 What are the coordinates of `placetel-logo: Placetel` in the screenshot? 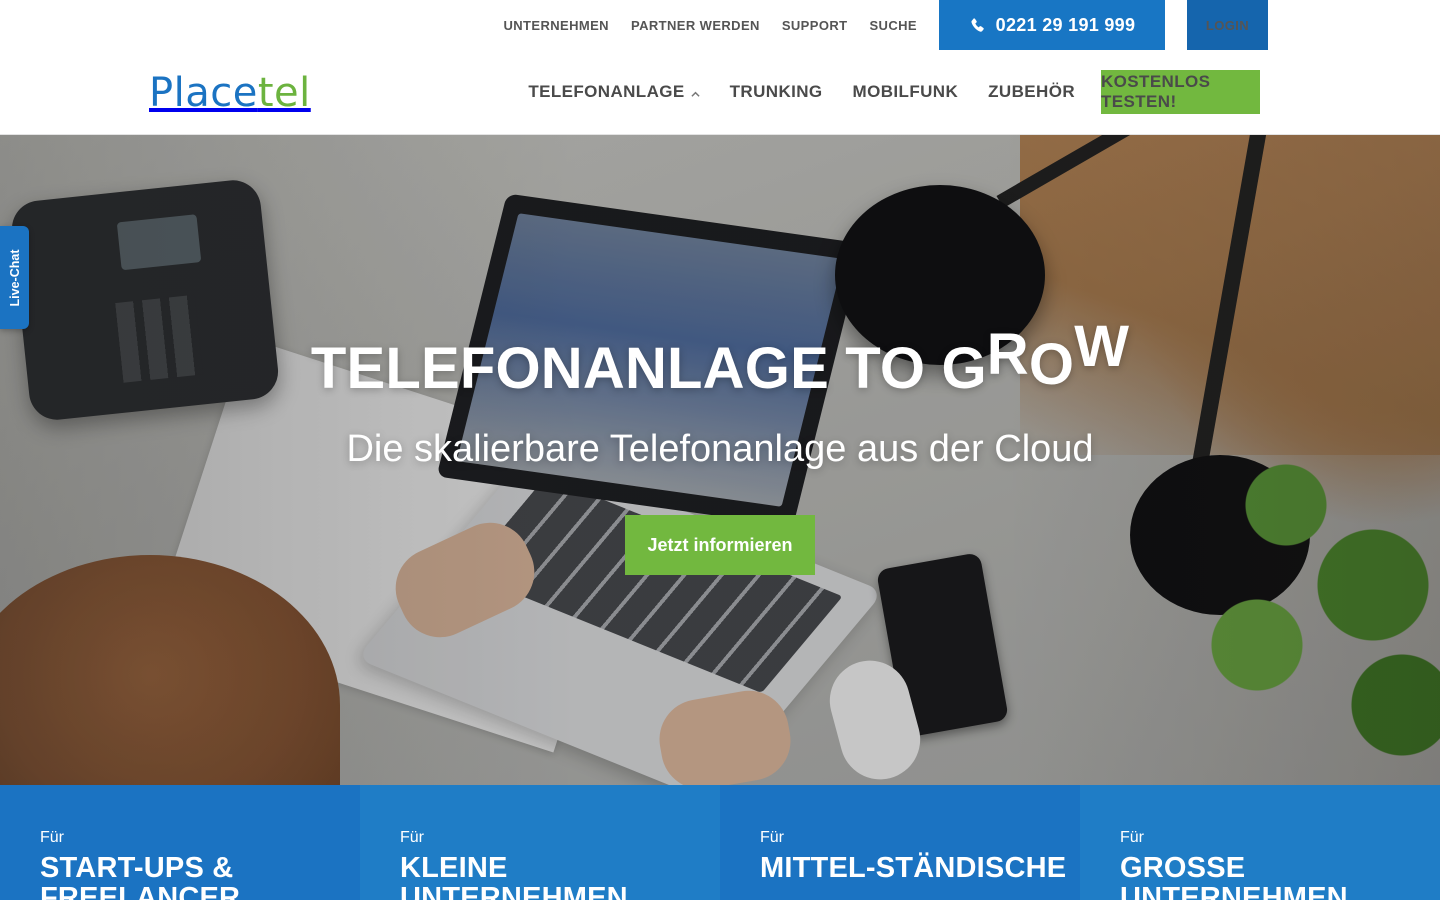 It's located at (230, 93).